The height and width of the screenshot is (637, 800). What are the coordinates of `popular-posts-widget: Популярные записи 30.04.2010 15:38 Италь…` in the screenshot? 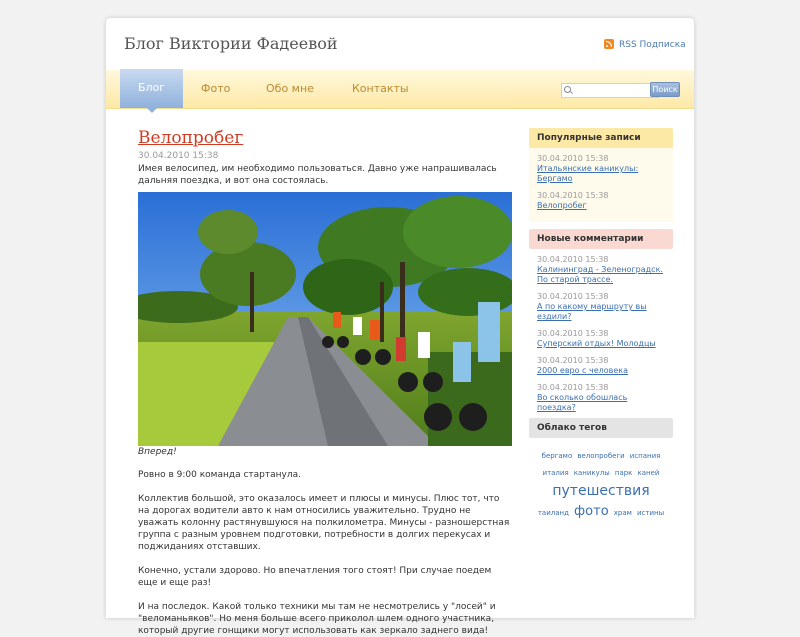 It's located at (601, 175).